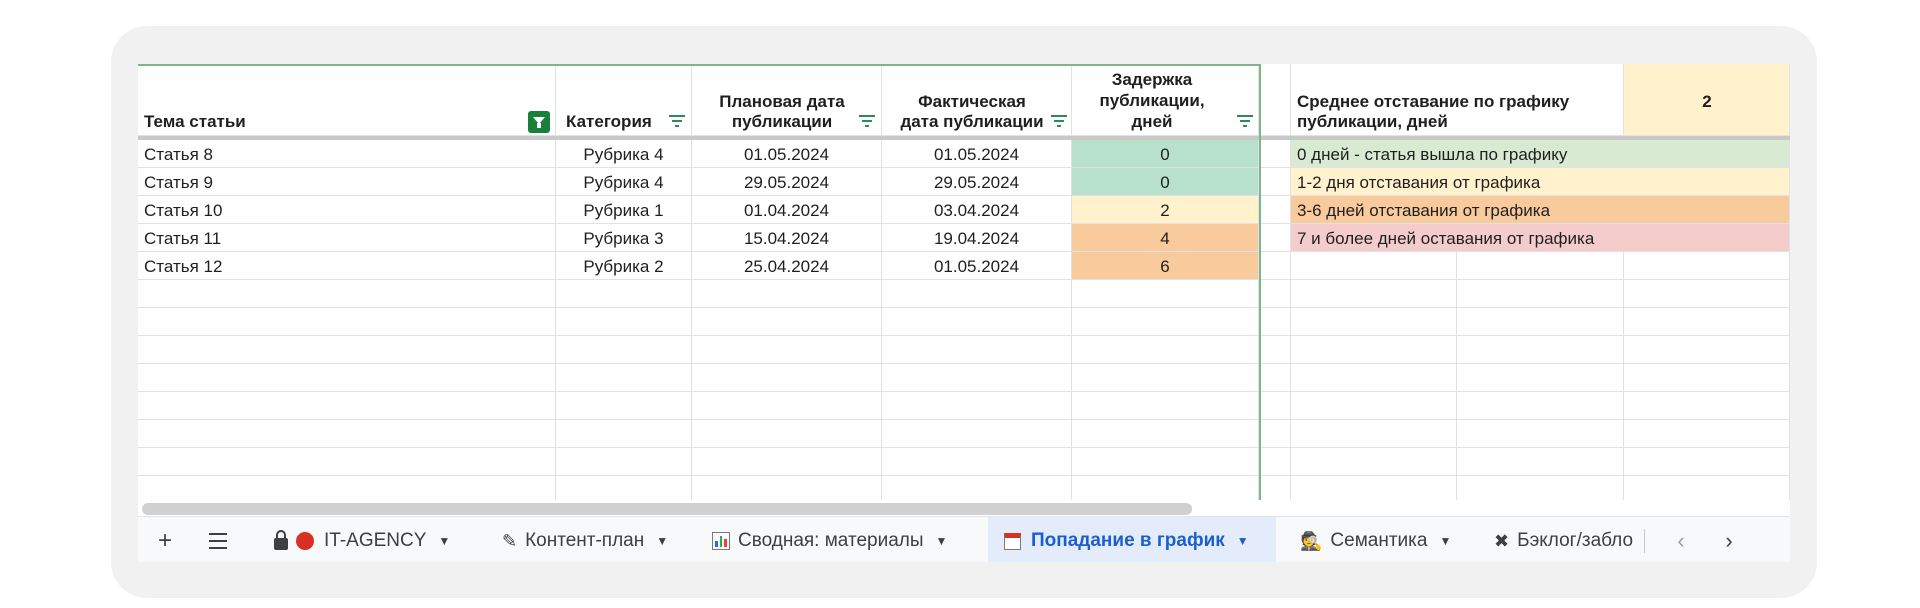  Describe the element at coordinates (836, 539) in the screenshot. I see `tab-pivot-materials: Сводная: материалы ▼` at that location.